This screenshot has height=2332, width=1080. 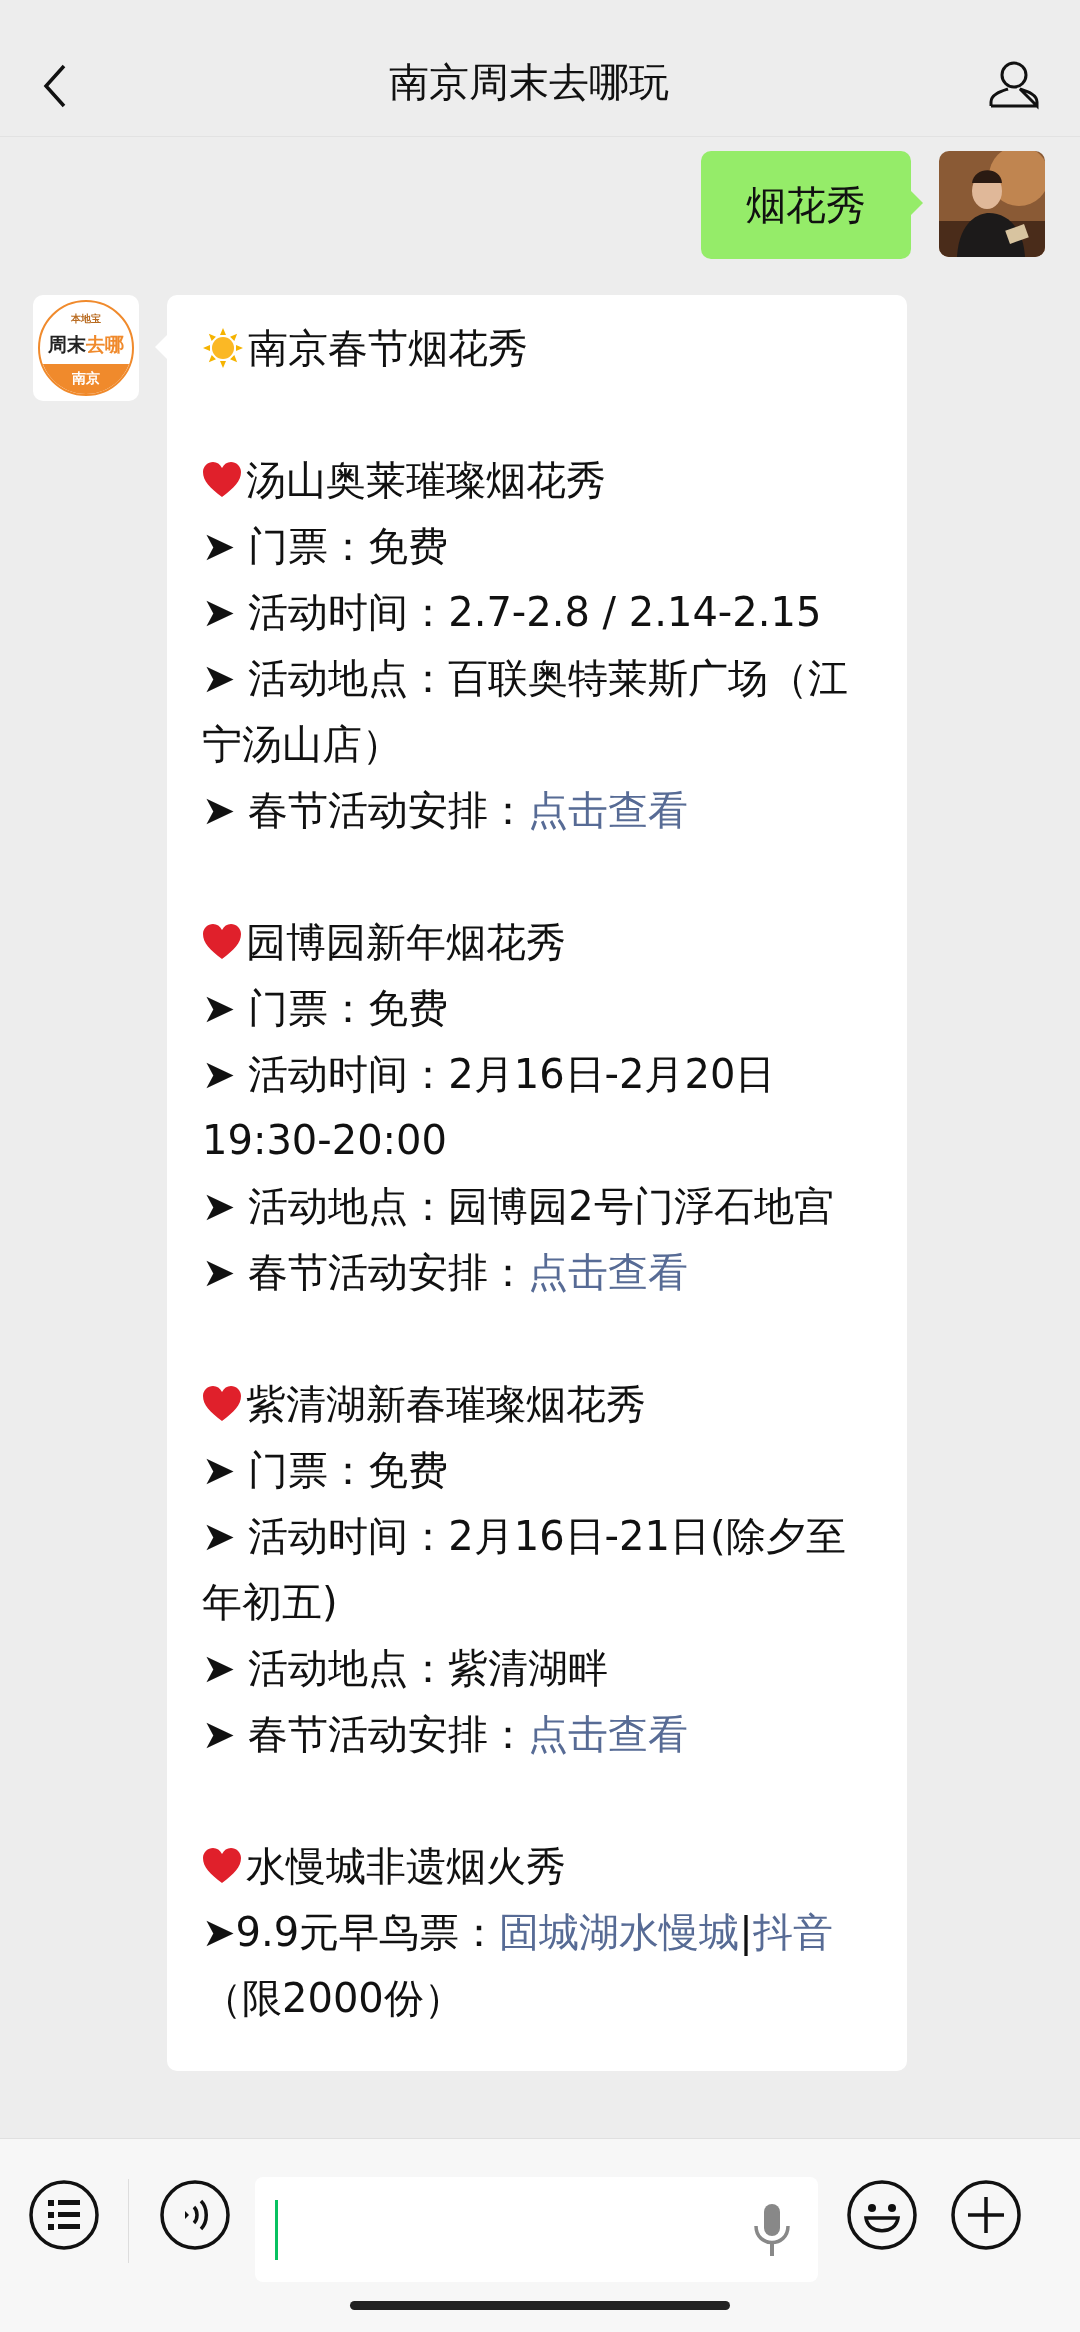 What do you see at coordinates (405, 1668) in the screenshot?
I see `info-text: ➤ 活动地点：紫清湖畔` at bounding box center [405, 1668].